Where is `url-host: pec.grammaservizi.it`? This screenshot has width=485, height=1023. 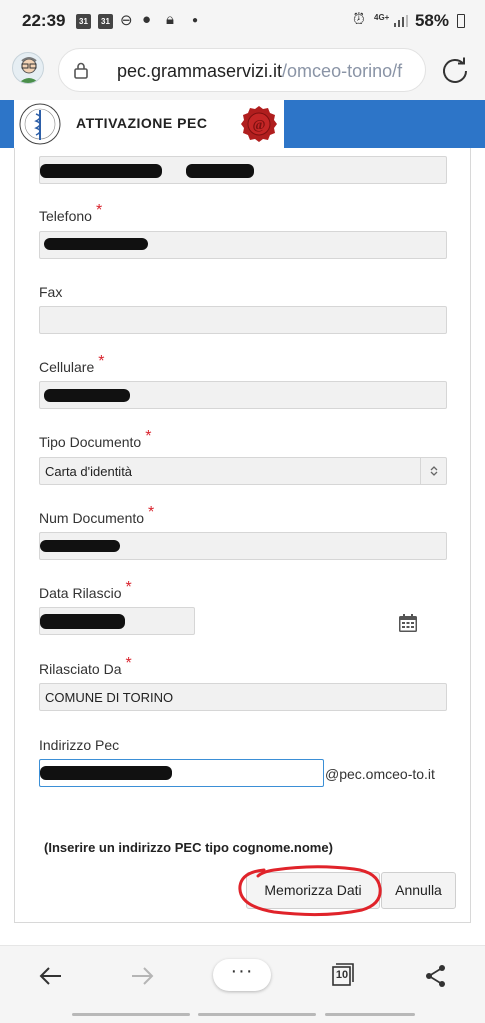
url-host: pec.grammaservizi.it is located at coordinates (200, 71).